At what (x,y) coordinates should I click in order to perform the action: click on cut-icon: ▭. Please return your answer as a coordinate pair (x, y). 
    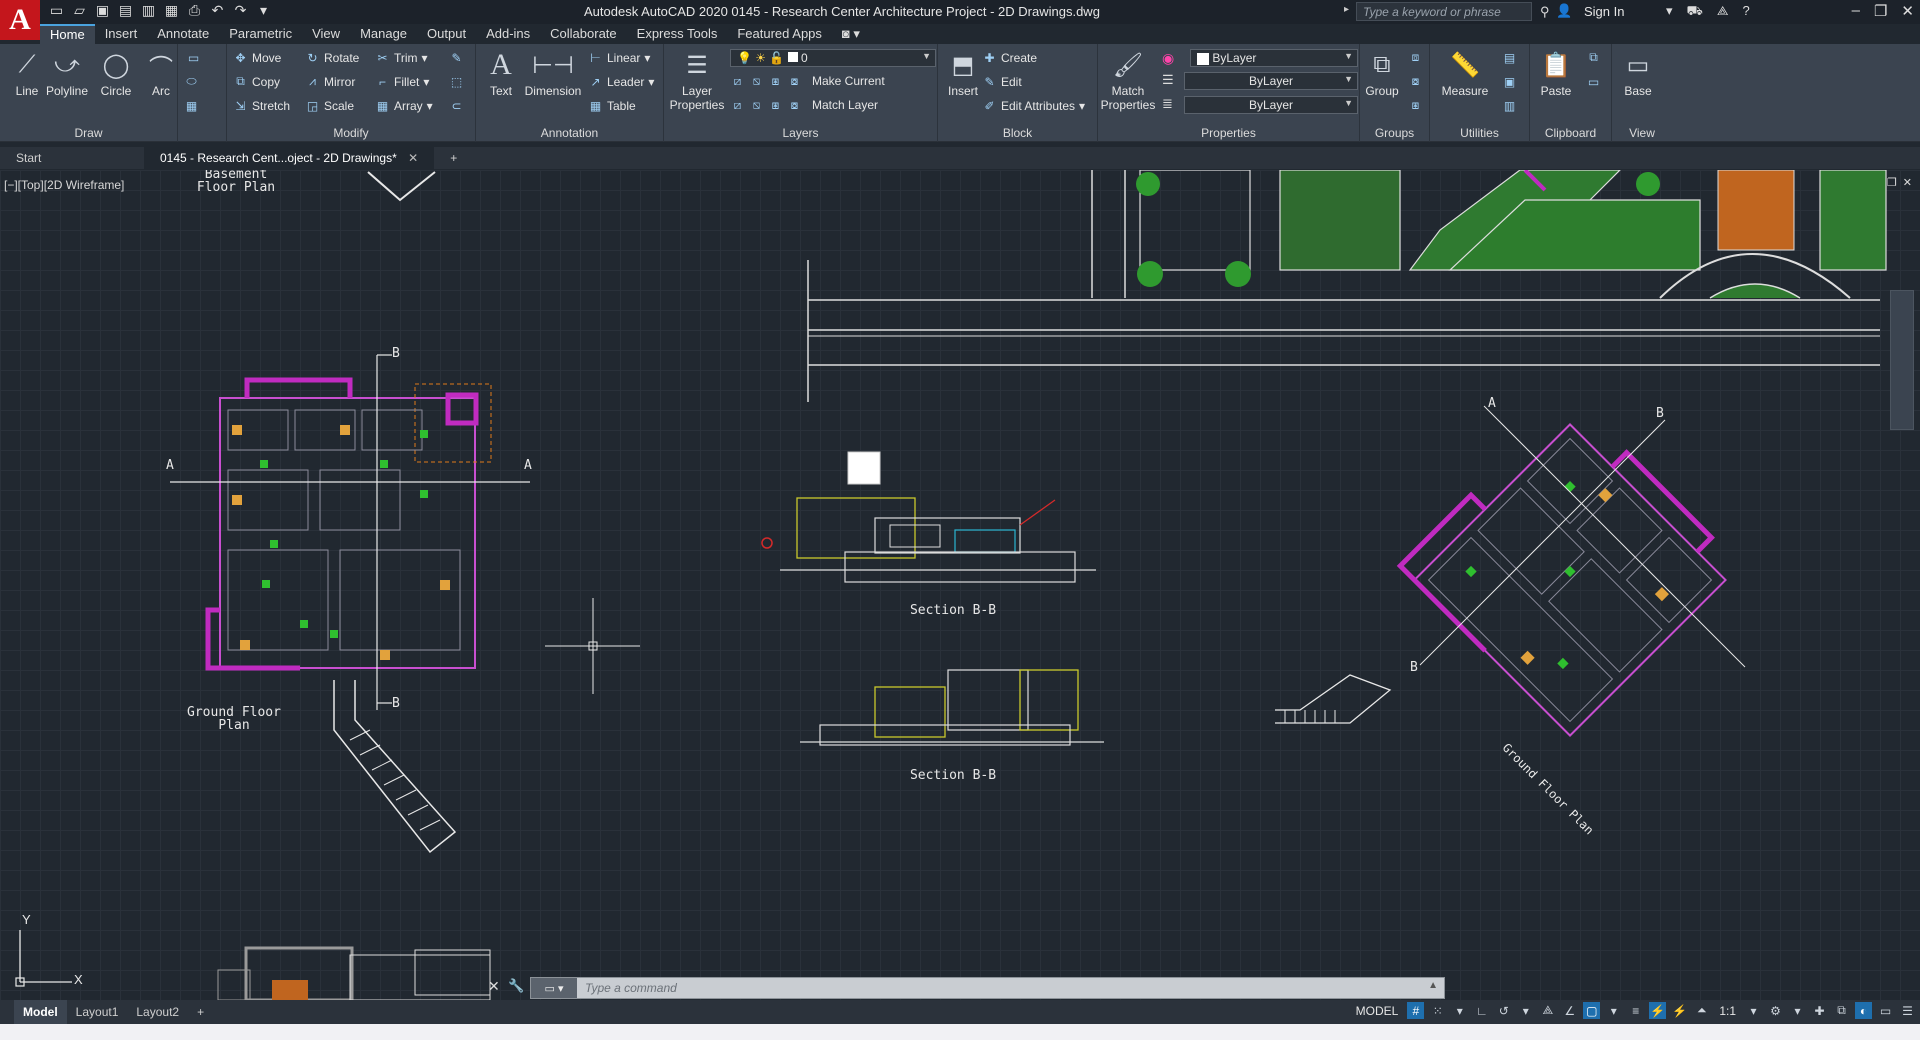
    Looking at the image, I should click on (1593, 81).